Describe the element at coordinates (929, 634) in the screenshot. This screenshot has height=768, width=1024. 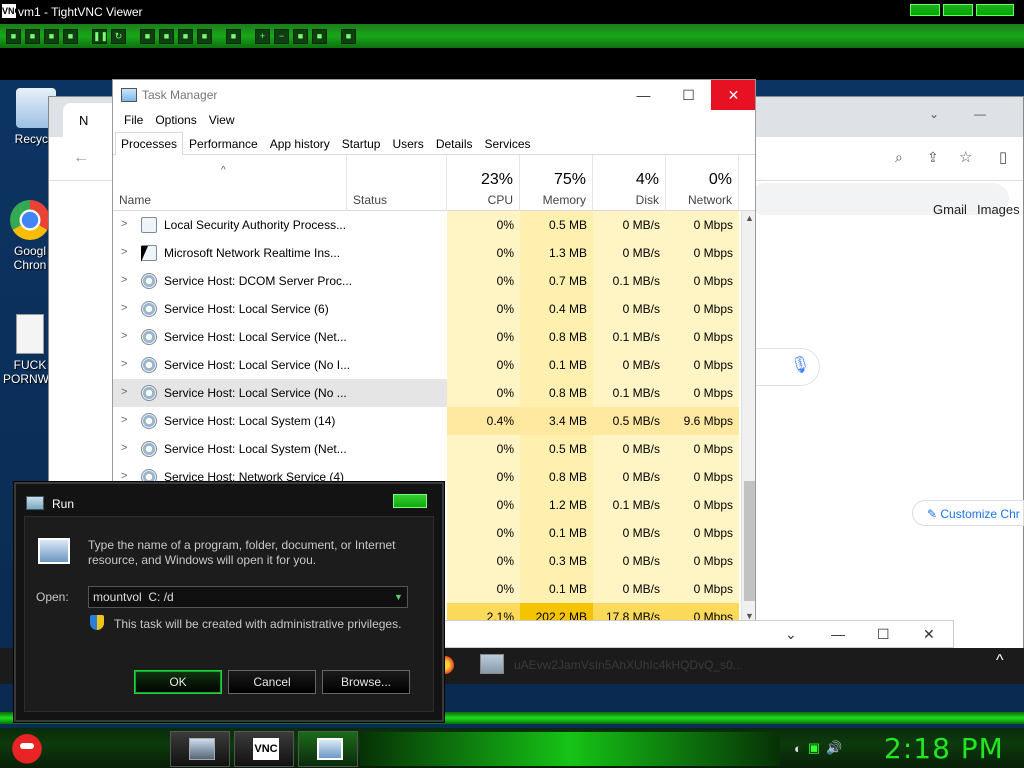
I see `secondary-close-icon: ✕` at that location.